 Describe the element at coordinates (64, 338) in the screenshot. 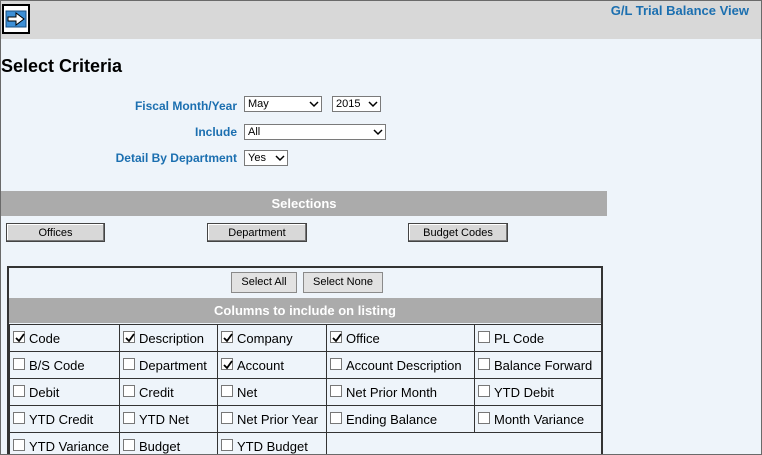

I see `column-option: Code` at that location.